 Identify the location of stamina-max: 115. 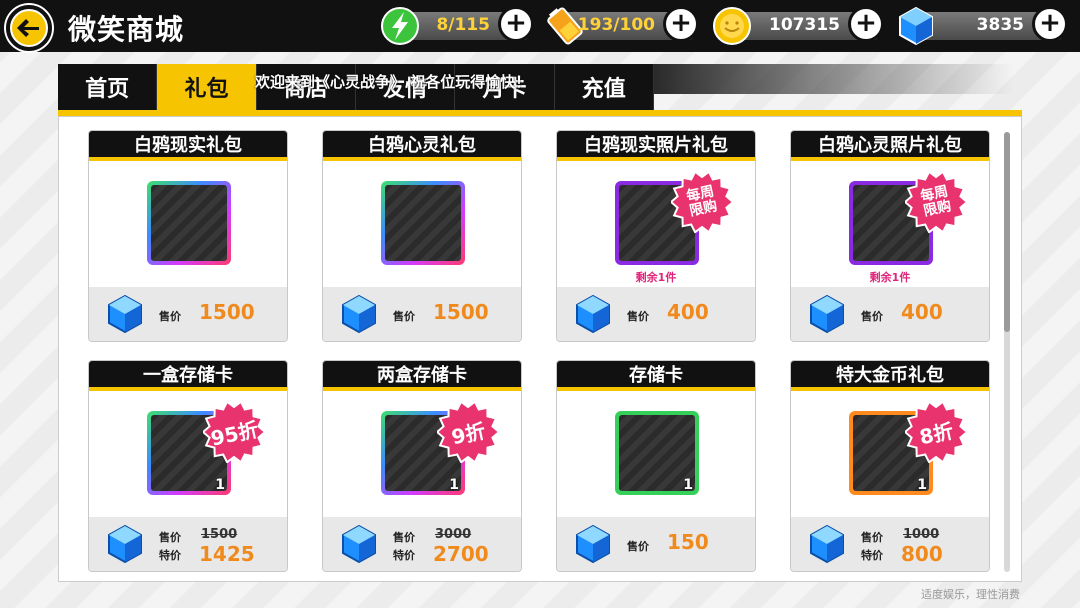
(472, 25).